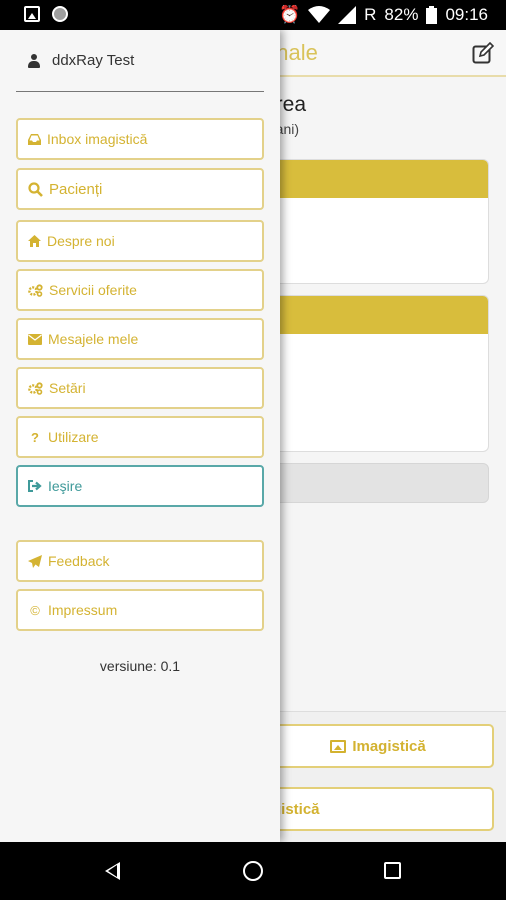 The width and height of the screenshot is (506, 900). What do you see at coordinates (65, 486) in the screenshot?
I see `menu-item-label: Ieşire` at bounding box center [65, 486].